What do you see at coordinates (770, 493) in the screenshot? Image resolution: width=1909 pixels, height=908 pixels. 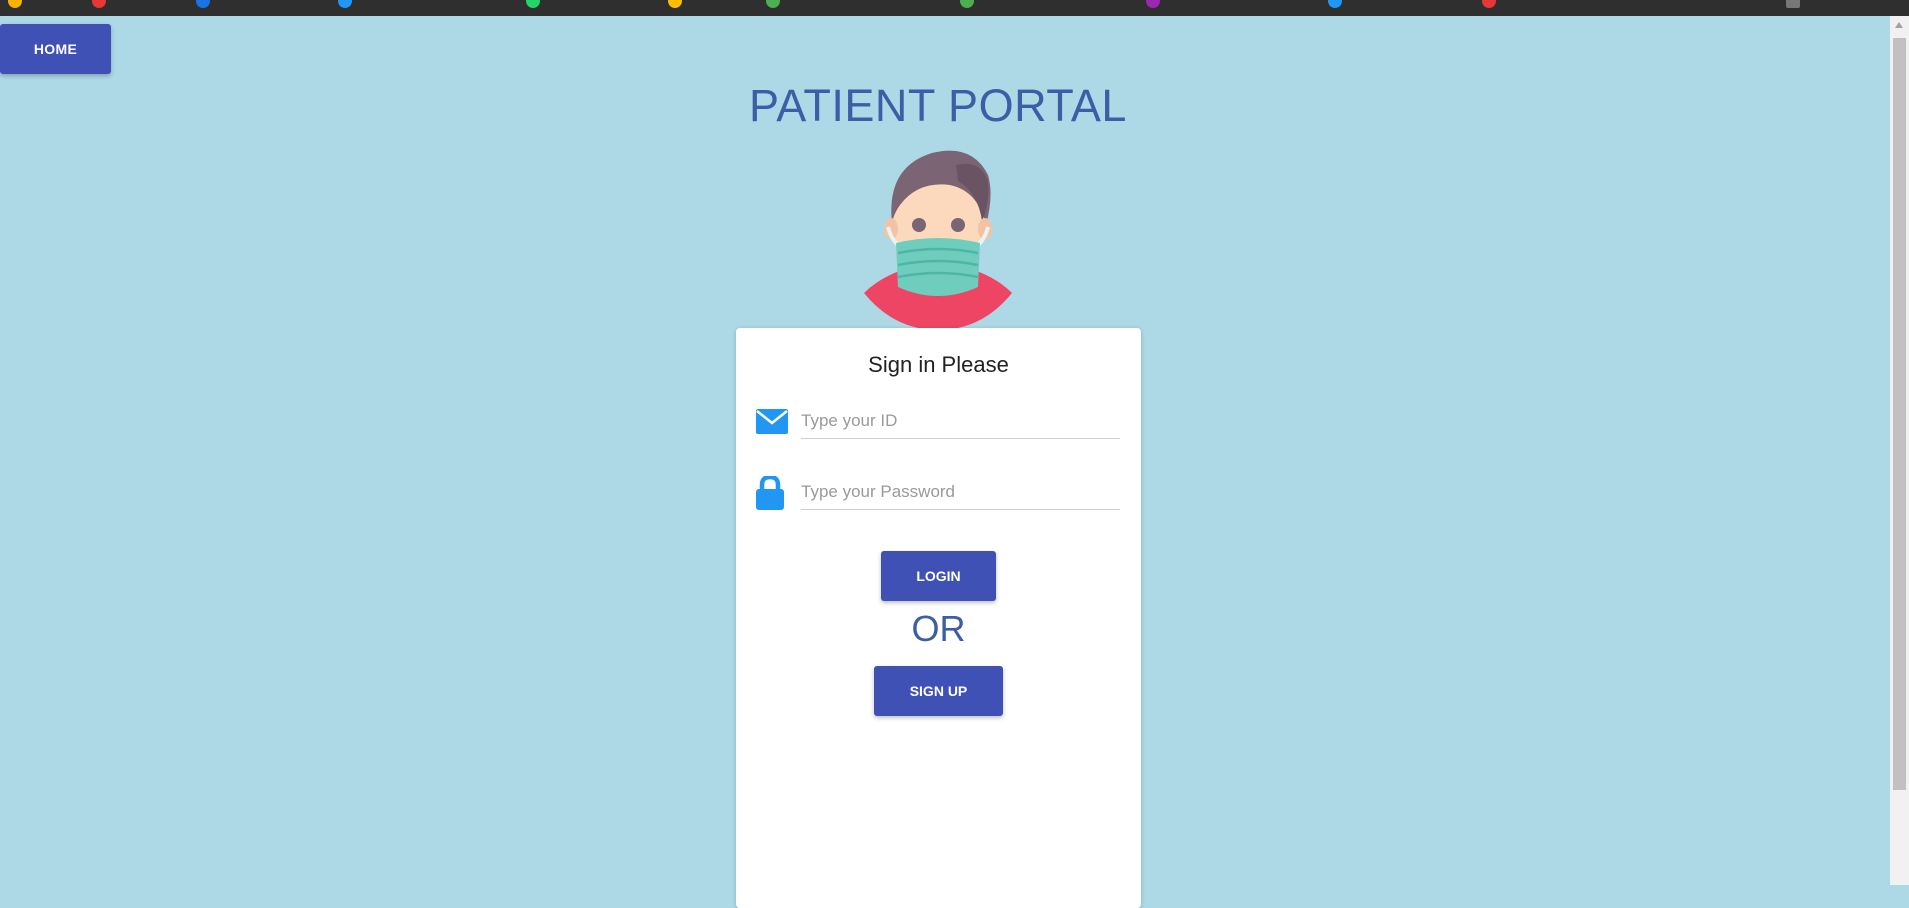 I see `lock-icon` at bounding box center [770, 493].